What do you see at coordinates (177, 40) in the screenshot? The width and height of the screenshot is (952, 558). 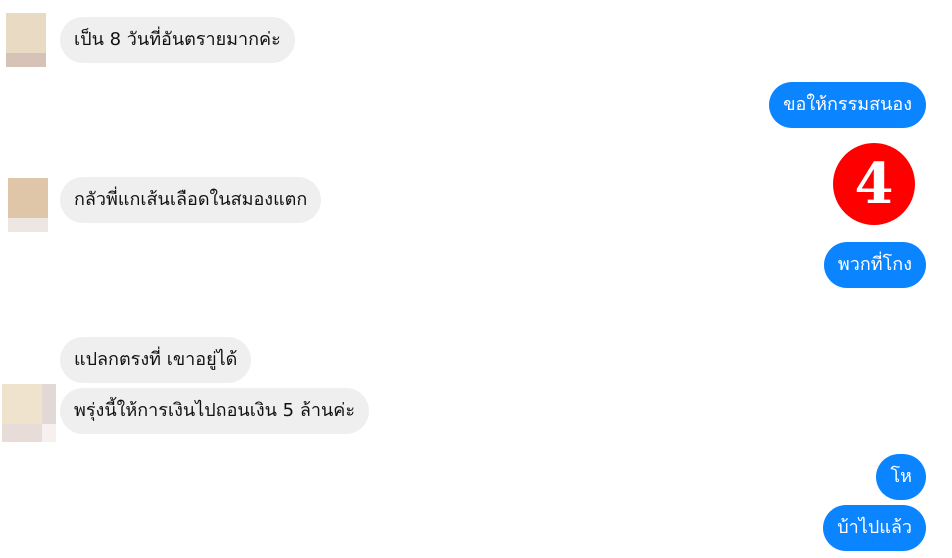 I see `incoming-message: เป็น 8 วันที่อันตรายมากค่ะ` at bounding box center [177, 40].